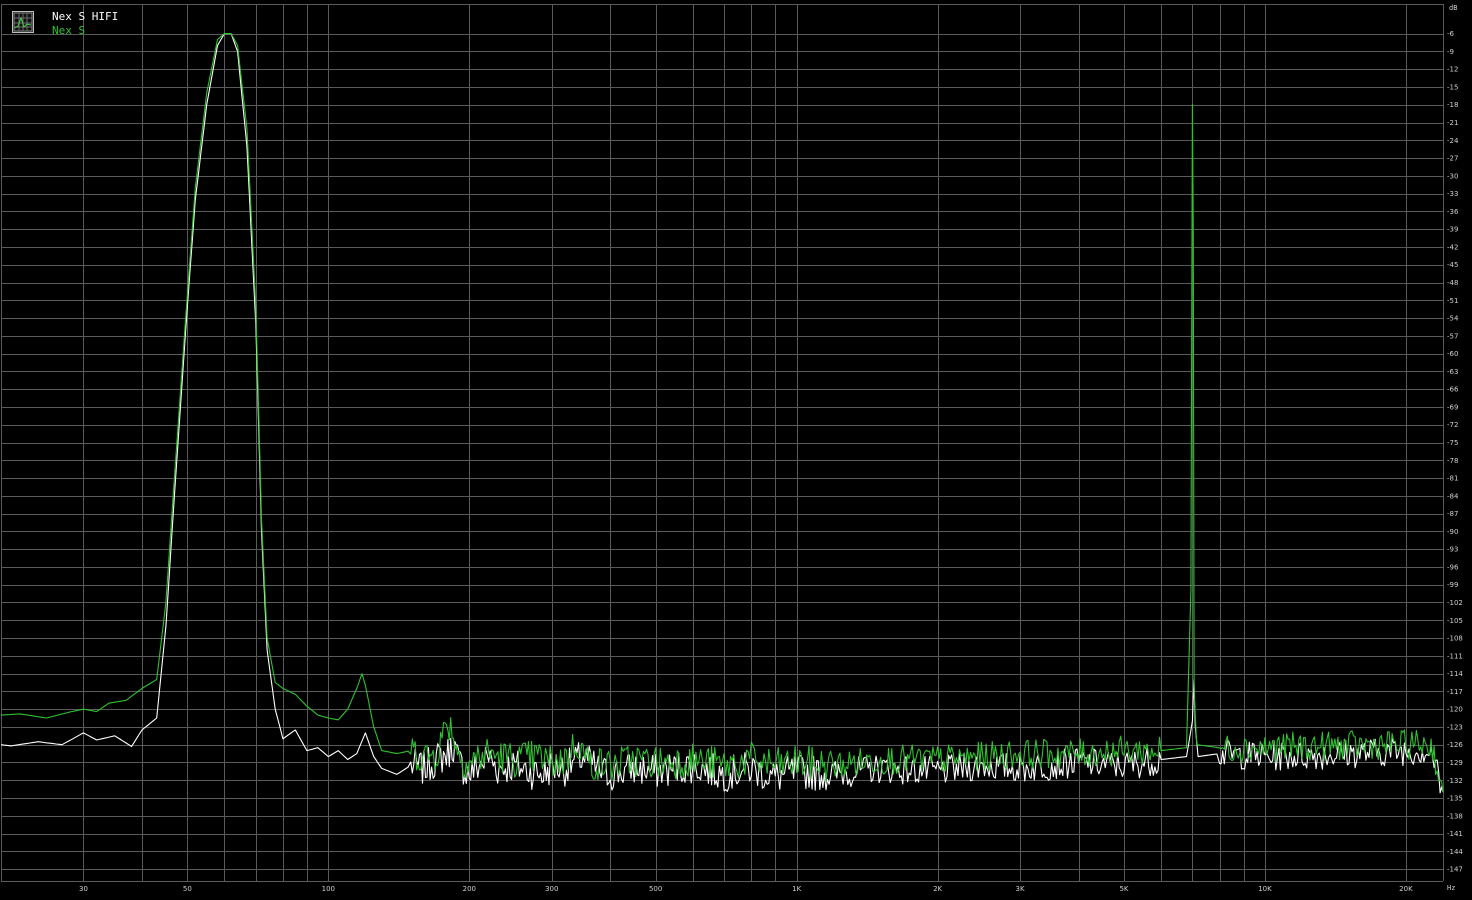 This screenshot has width=1472, height=900. What do you see at coordinates (1451, 34) in the screenshot?
I see `y-tick-label: -6` at bounding box center [1451, 34].